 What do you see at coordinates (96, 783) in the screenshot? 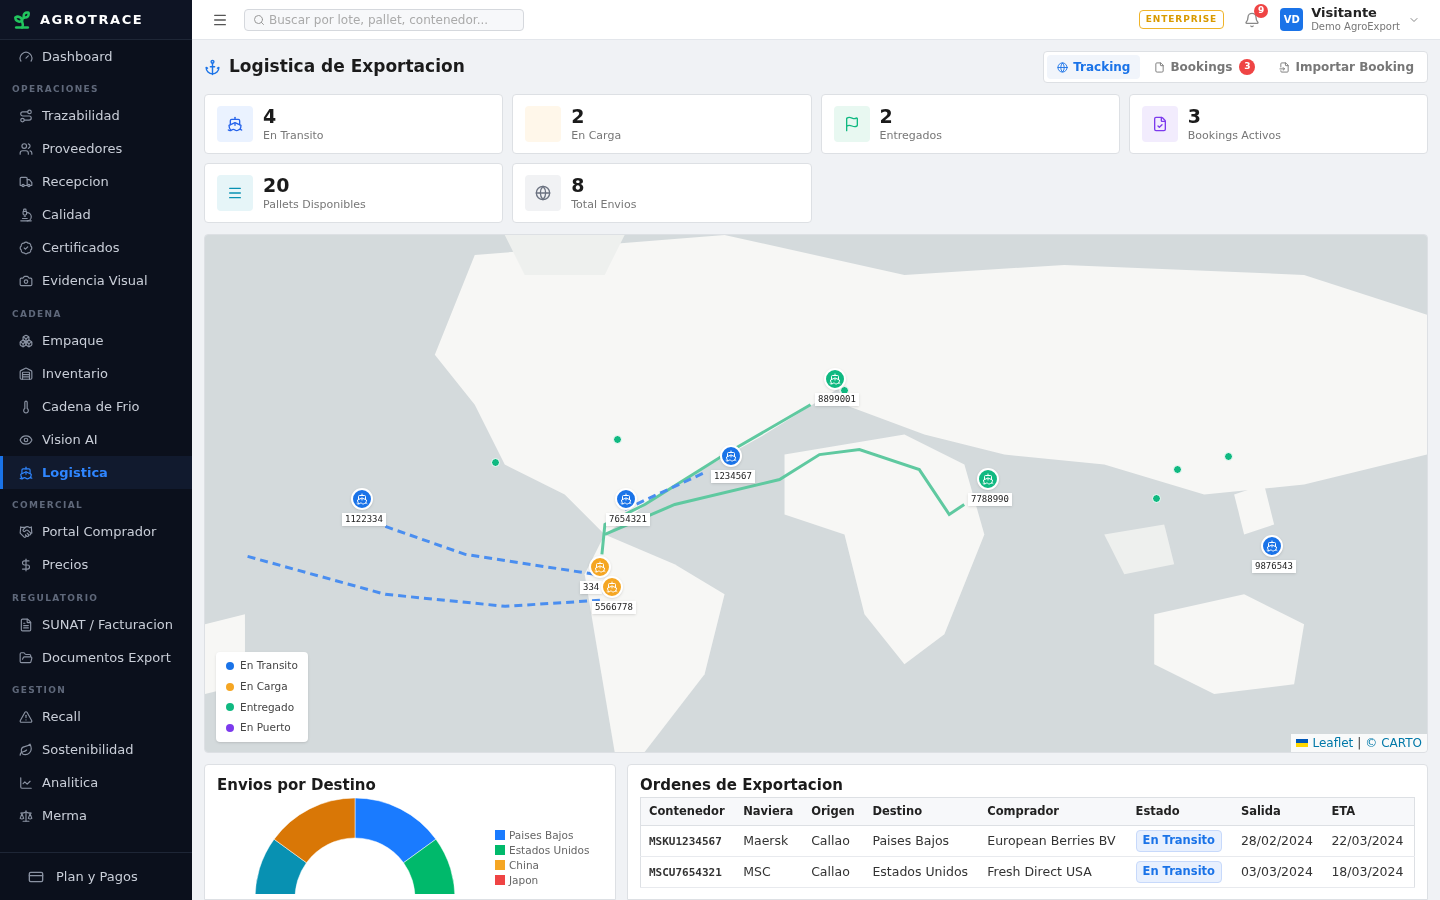
I see `sidebar-item: Analitica` at bounding box center [96, 783].